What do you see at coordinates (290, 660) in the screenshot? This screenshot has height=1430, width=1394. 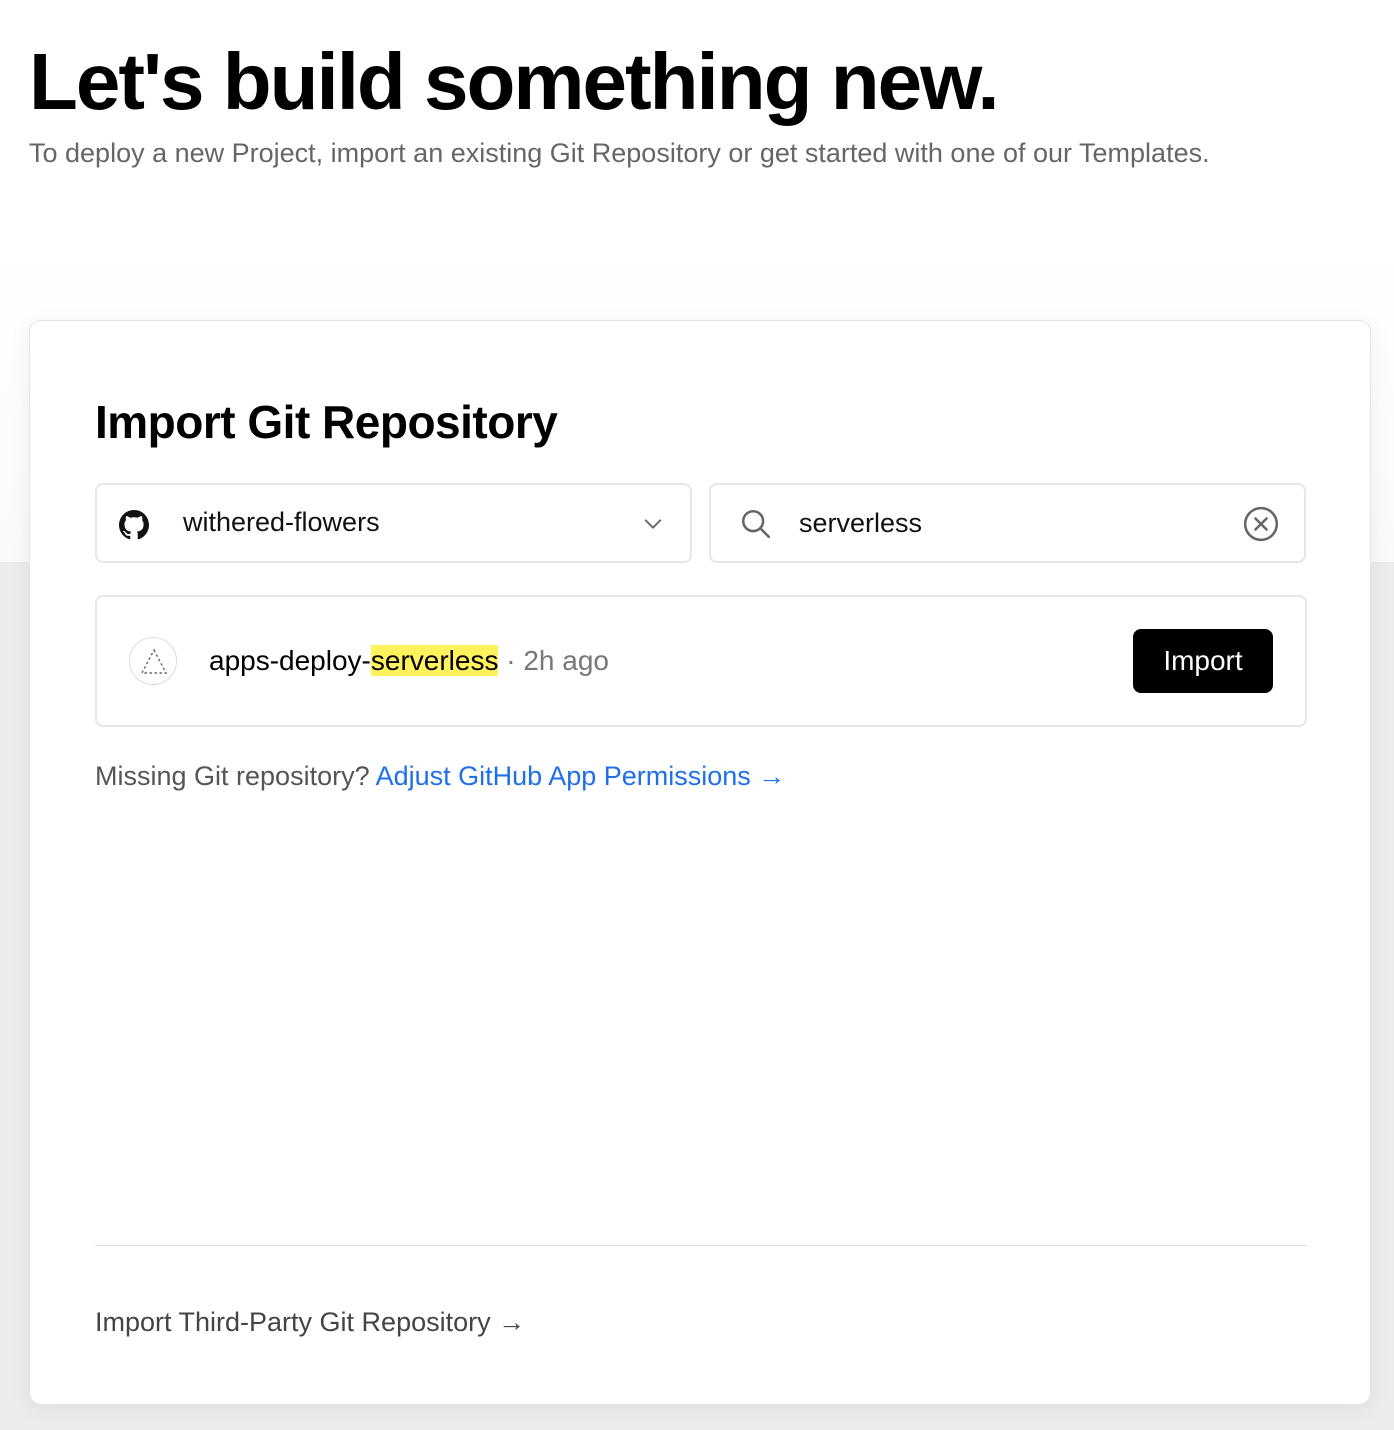 I see `repository-name-prefix: apps-deploy-` at bounding box center [290, 660].